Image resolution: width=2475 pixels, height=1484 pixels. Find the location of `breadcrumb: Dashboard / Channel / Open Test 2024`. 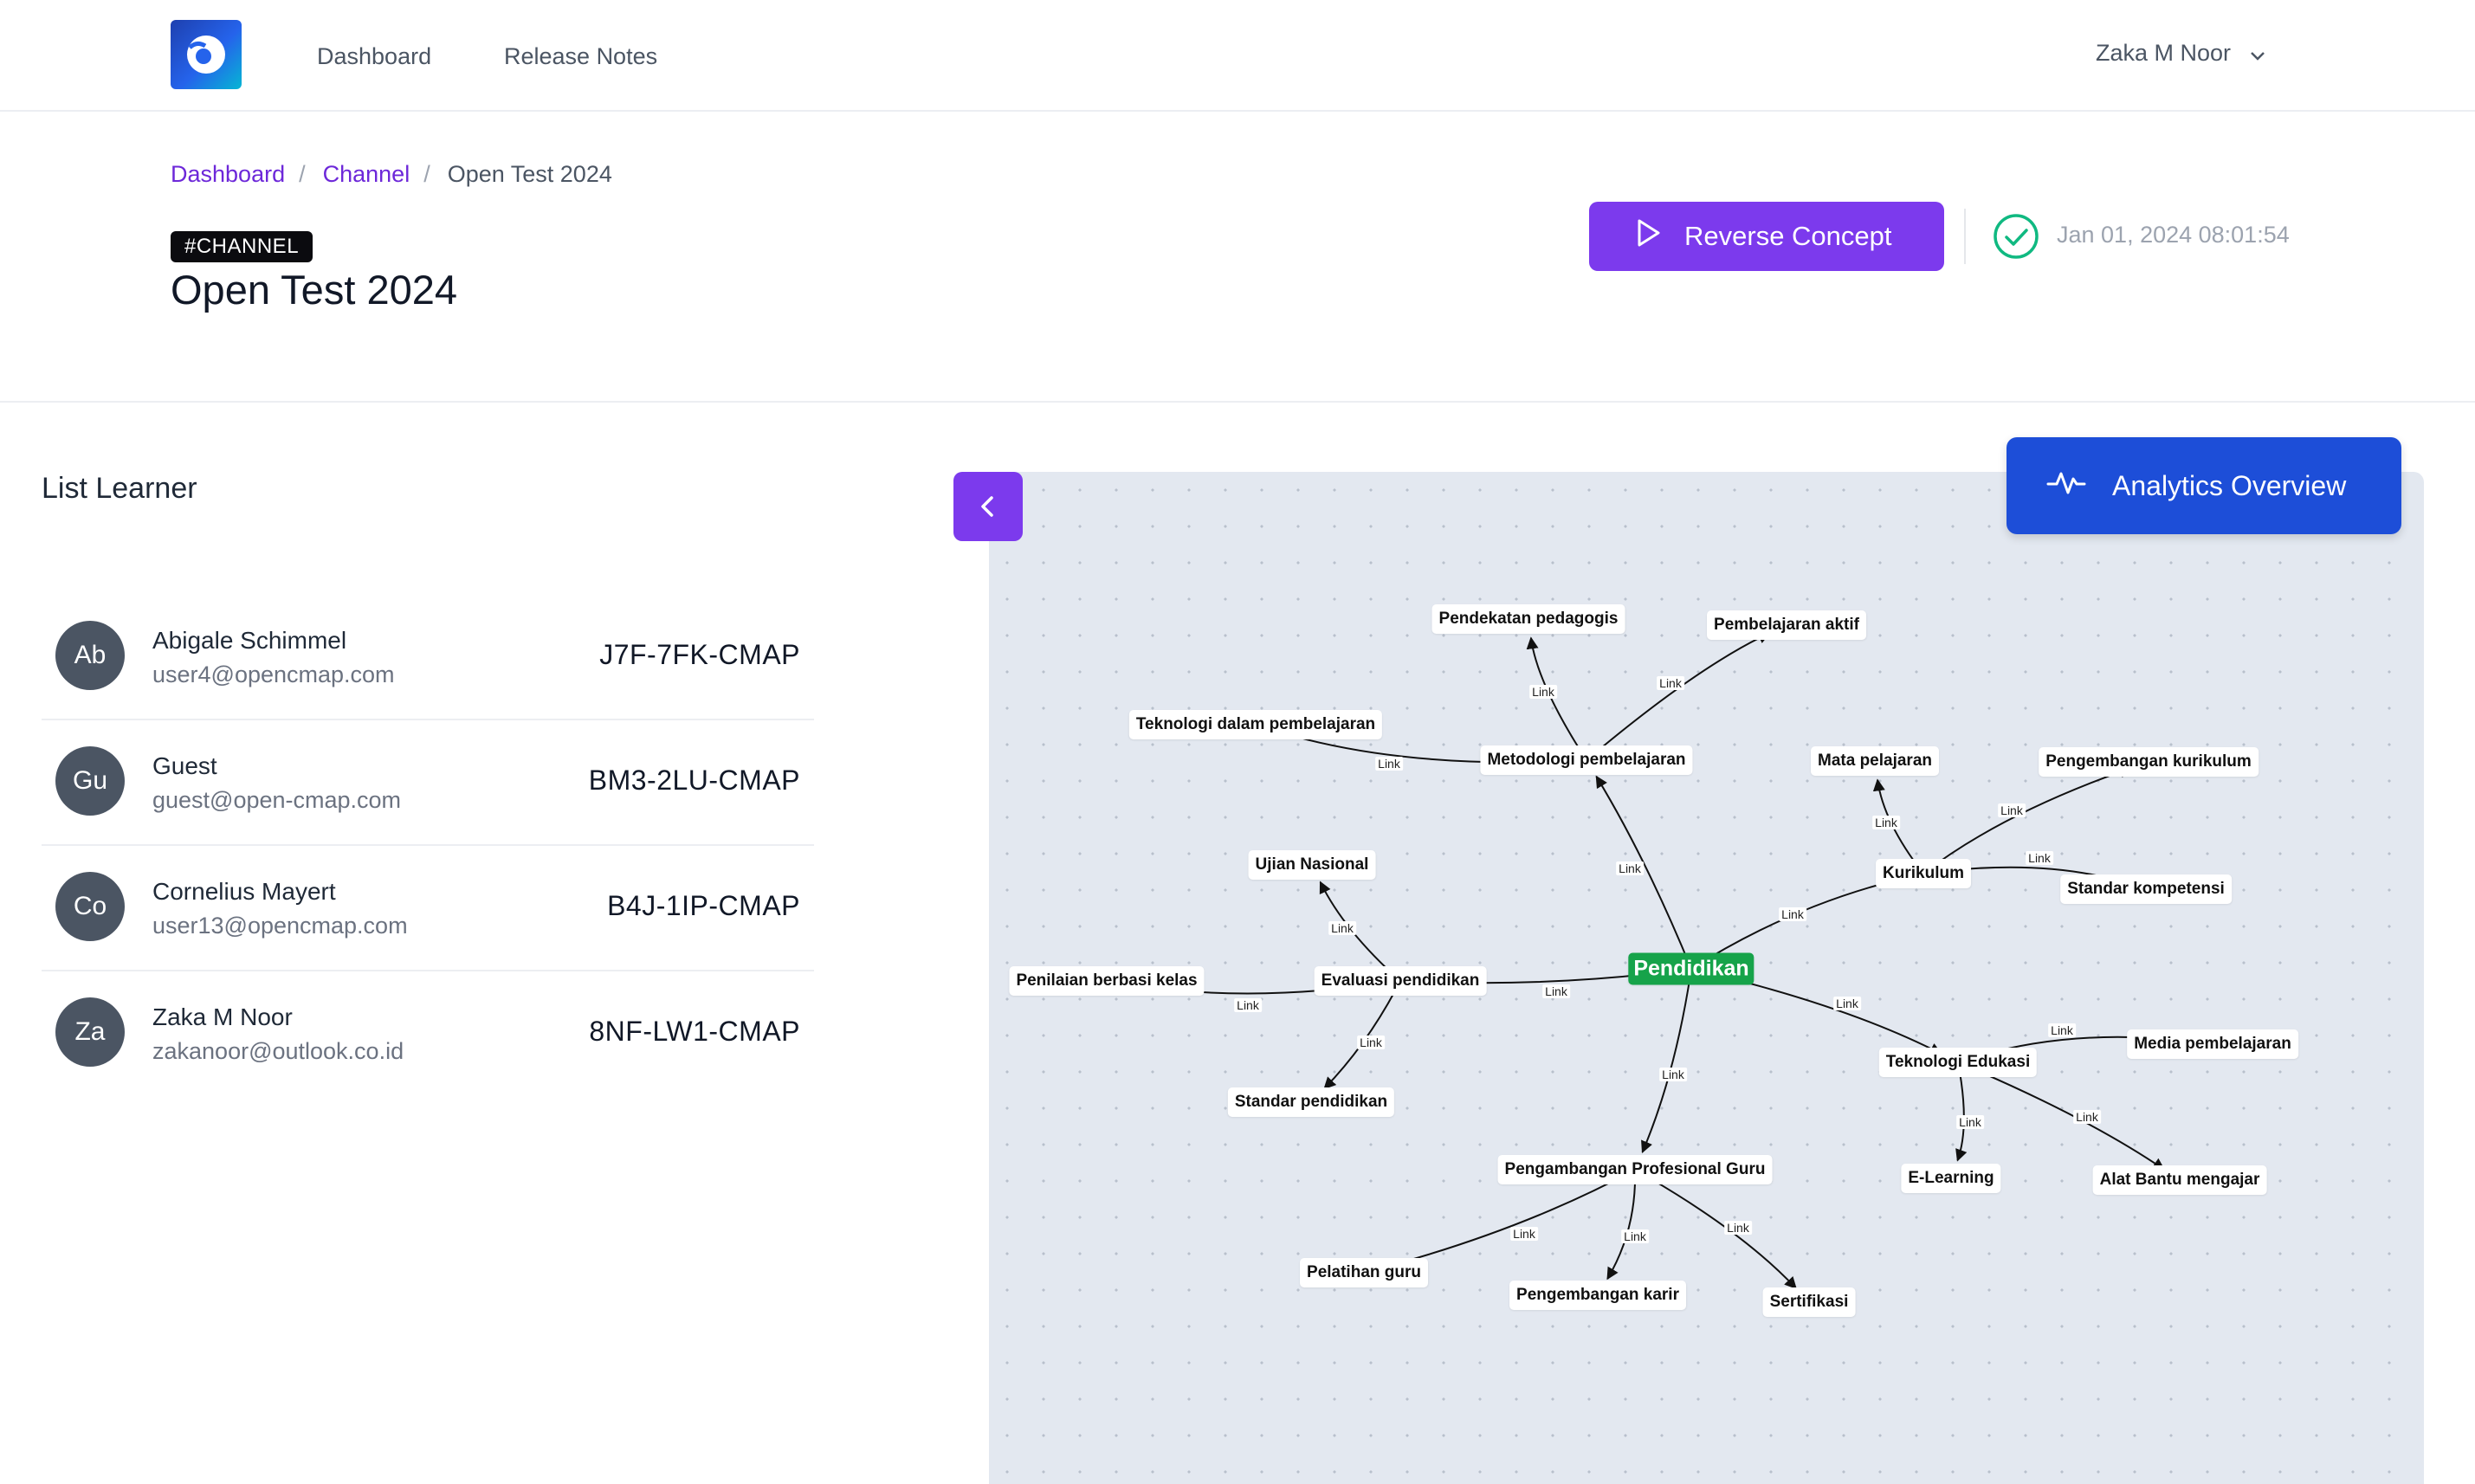

breadcrumb: Dashboard / Channel / Open Test 2024 is located at coordinates (391, 174).